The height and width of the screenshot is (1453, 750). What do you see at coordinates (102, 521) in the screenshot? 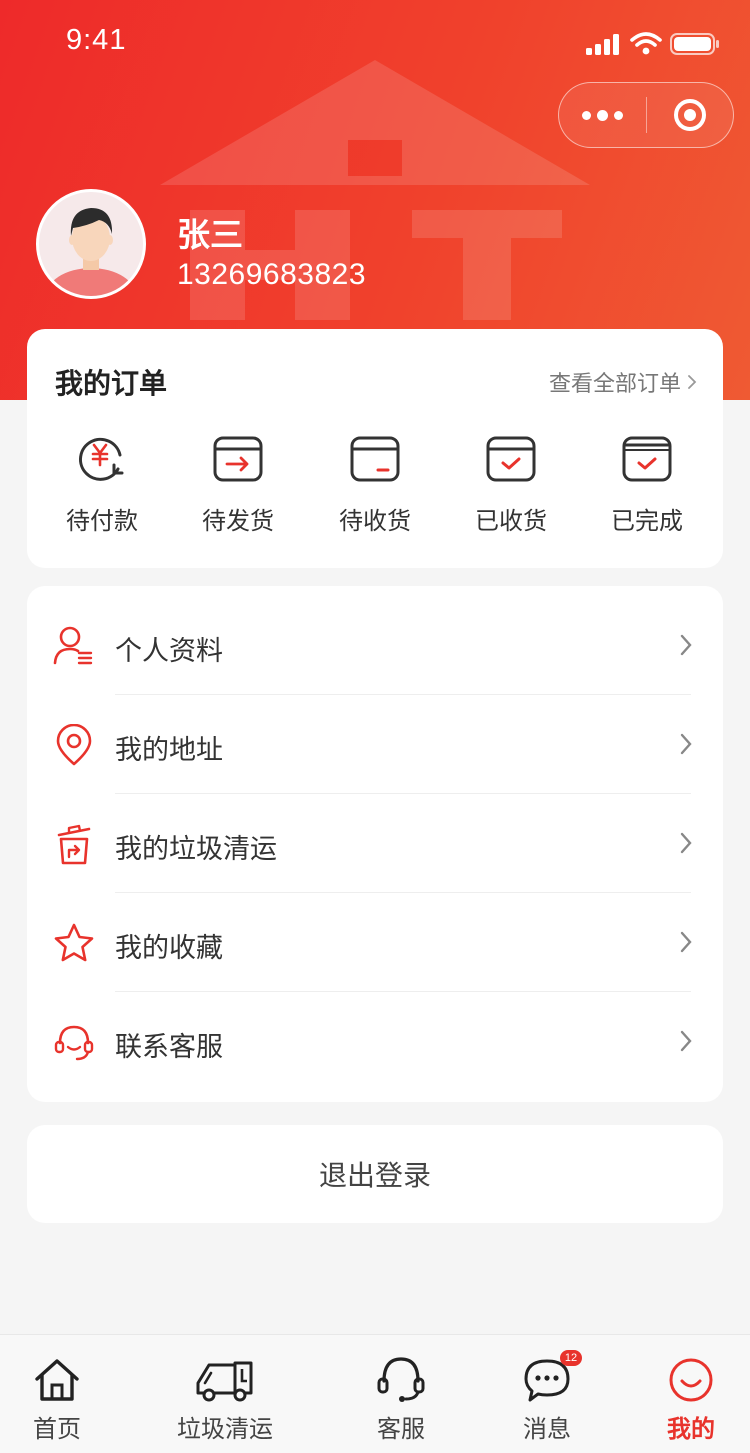
I see `order-label: 待付款` at bounding box center [102, 521].